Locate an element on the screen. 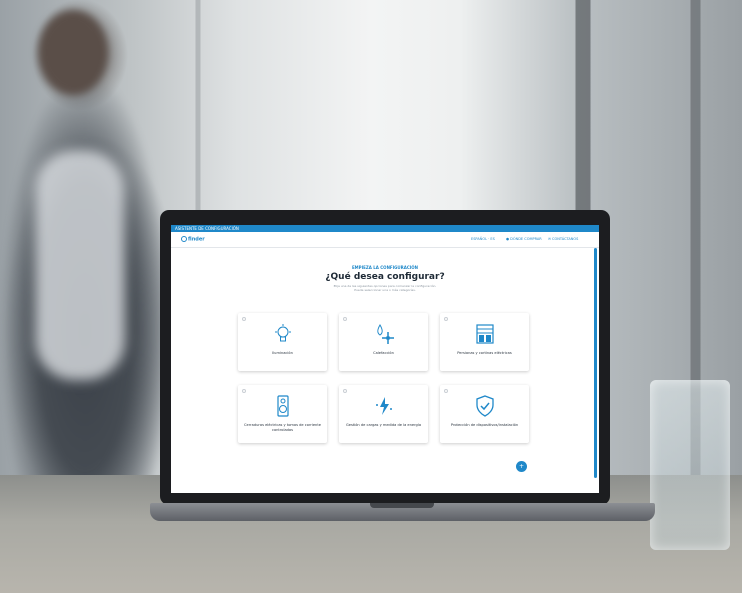  card-label: Calefacción is located at coordinates (383, 353).